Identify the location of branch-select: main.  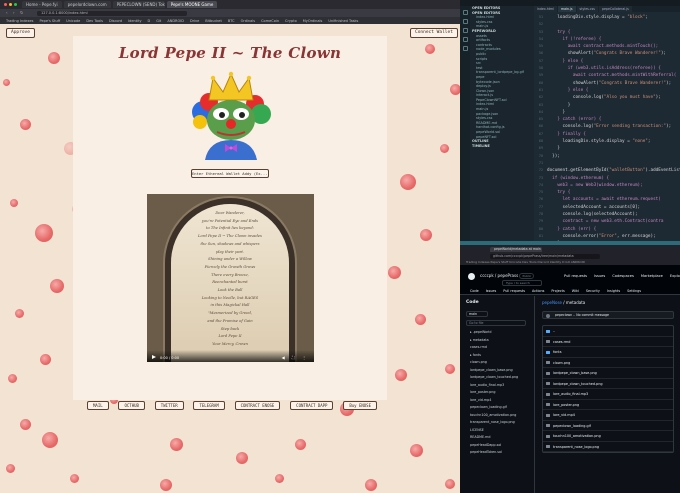
(477, 314).